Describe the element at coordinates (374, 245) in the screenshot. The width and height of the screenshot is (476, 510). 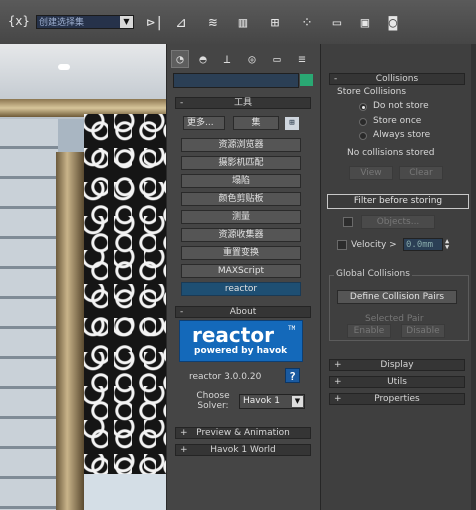
I see `velocity-label: Velocity >` at that location.